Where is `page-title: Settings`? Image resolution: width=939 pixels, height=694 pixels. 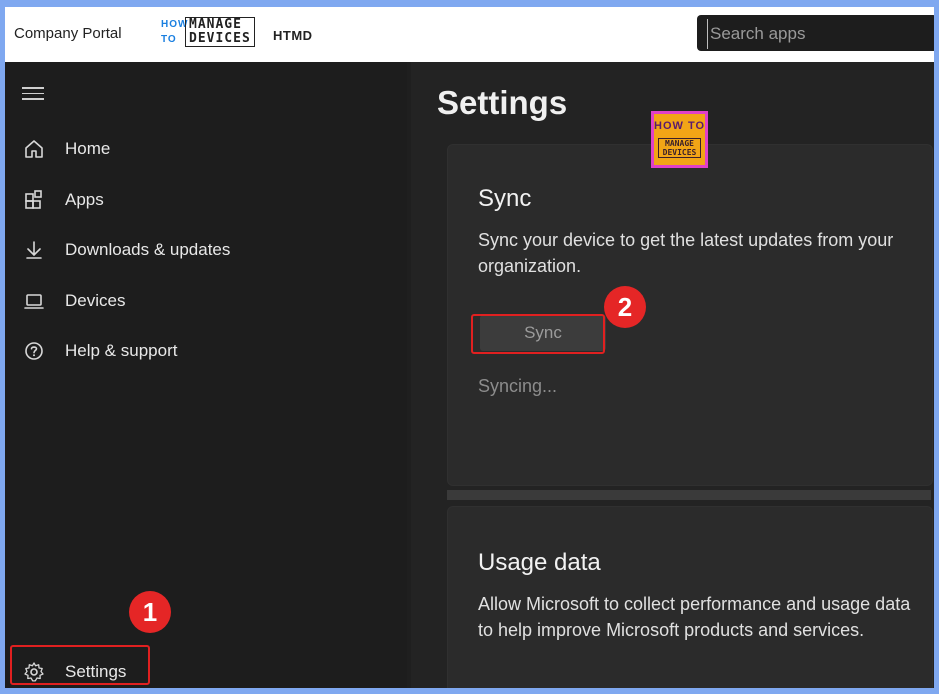 page-title: Settings is located at coordinates (502, 102).